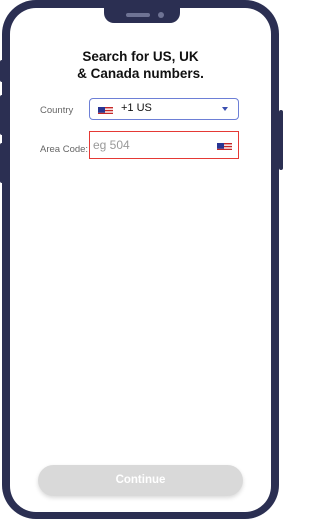  What do you see at coordinates (57, 110) in the screenshot?
I see `country-label: Country` at bounding box center [57, 110].